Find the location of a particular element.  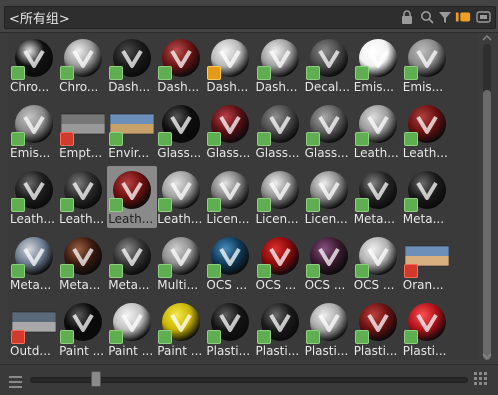

group-selector: <所有组> is located at coordinates (250, 17).